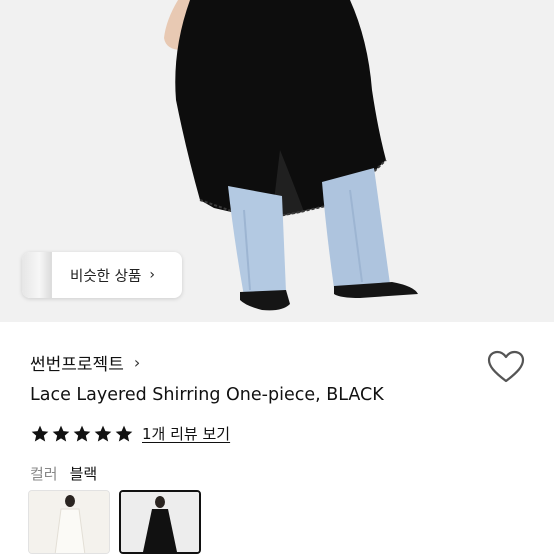 The height and width of the screenshot is (554, 554). Describe the element at coordinates (44, 474) in the screenshot. I see `color-label: 컬러` at that location.